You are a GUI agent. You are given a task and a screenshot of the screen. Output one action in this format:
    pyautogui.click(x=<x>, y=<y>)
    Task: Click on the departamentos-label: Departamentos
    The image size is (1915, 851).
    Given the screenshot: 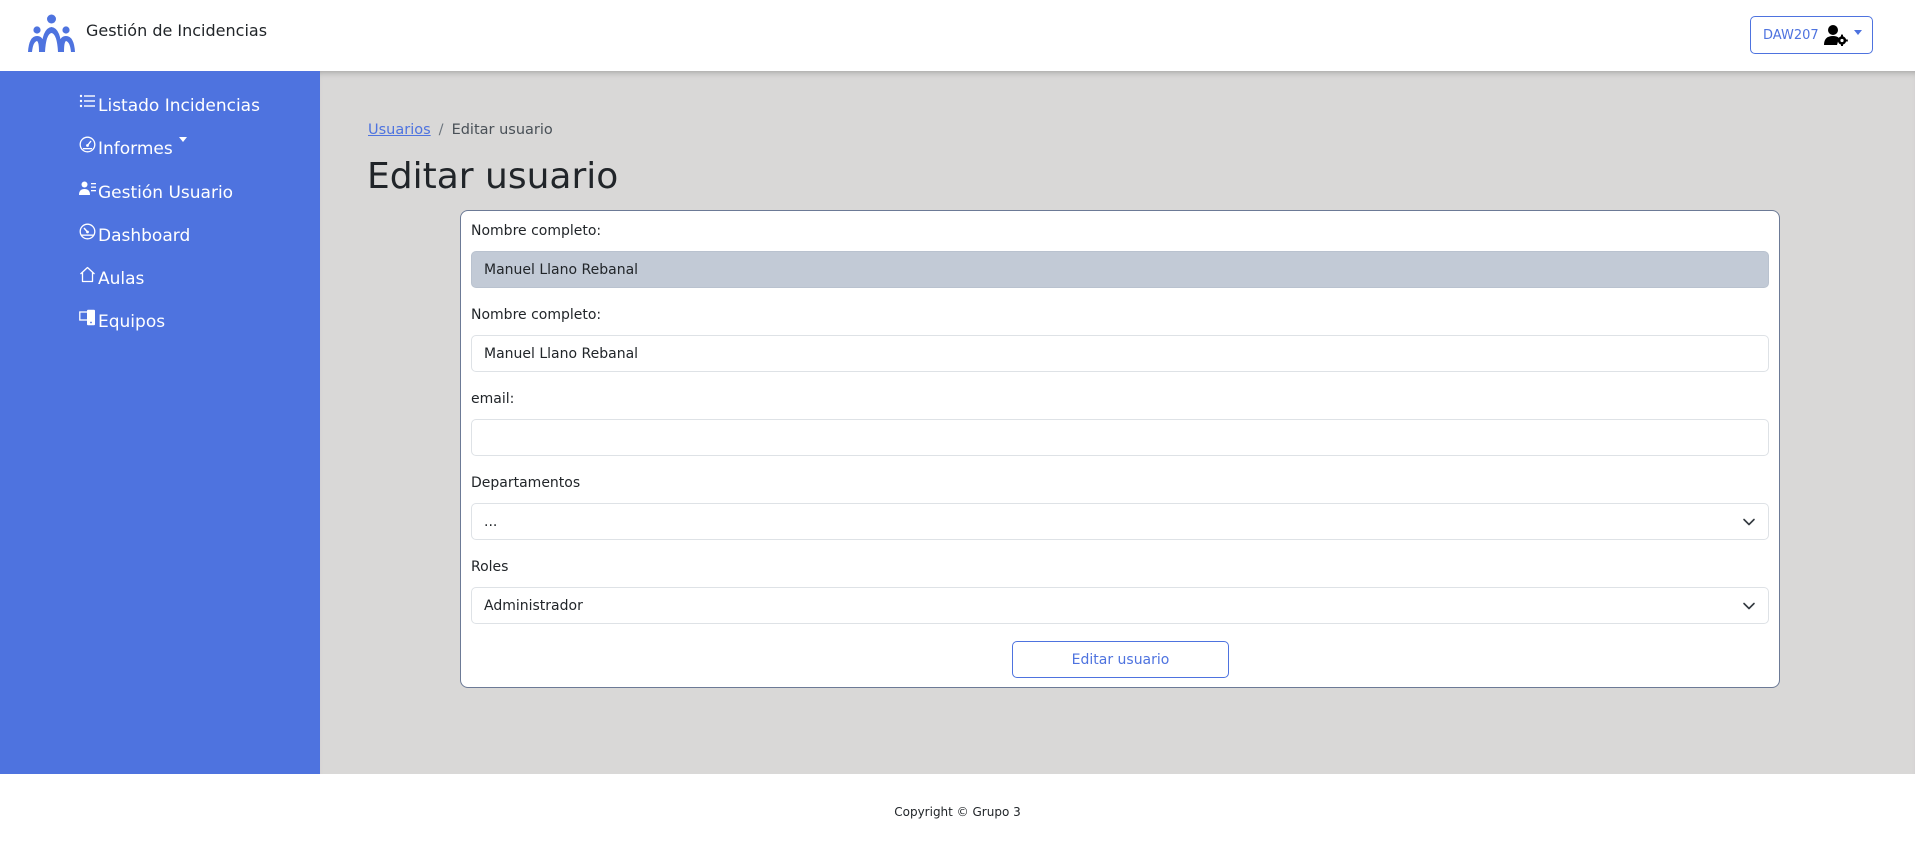 What is the action you would take?
    pyautogui.click(x=526, y=483)
    